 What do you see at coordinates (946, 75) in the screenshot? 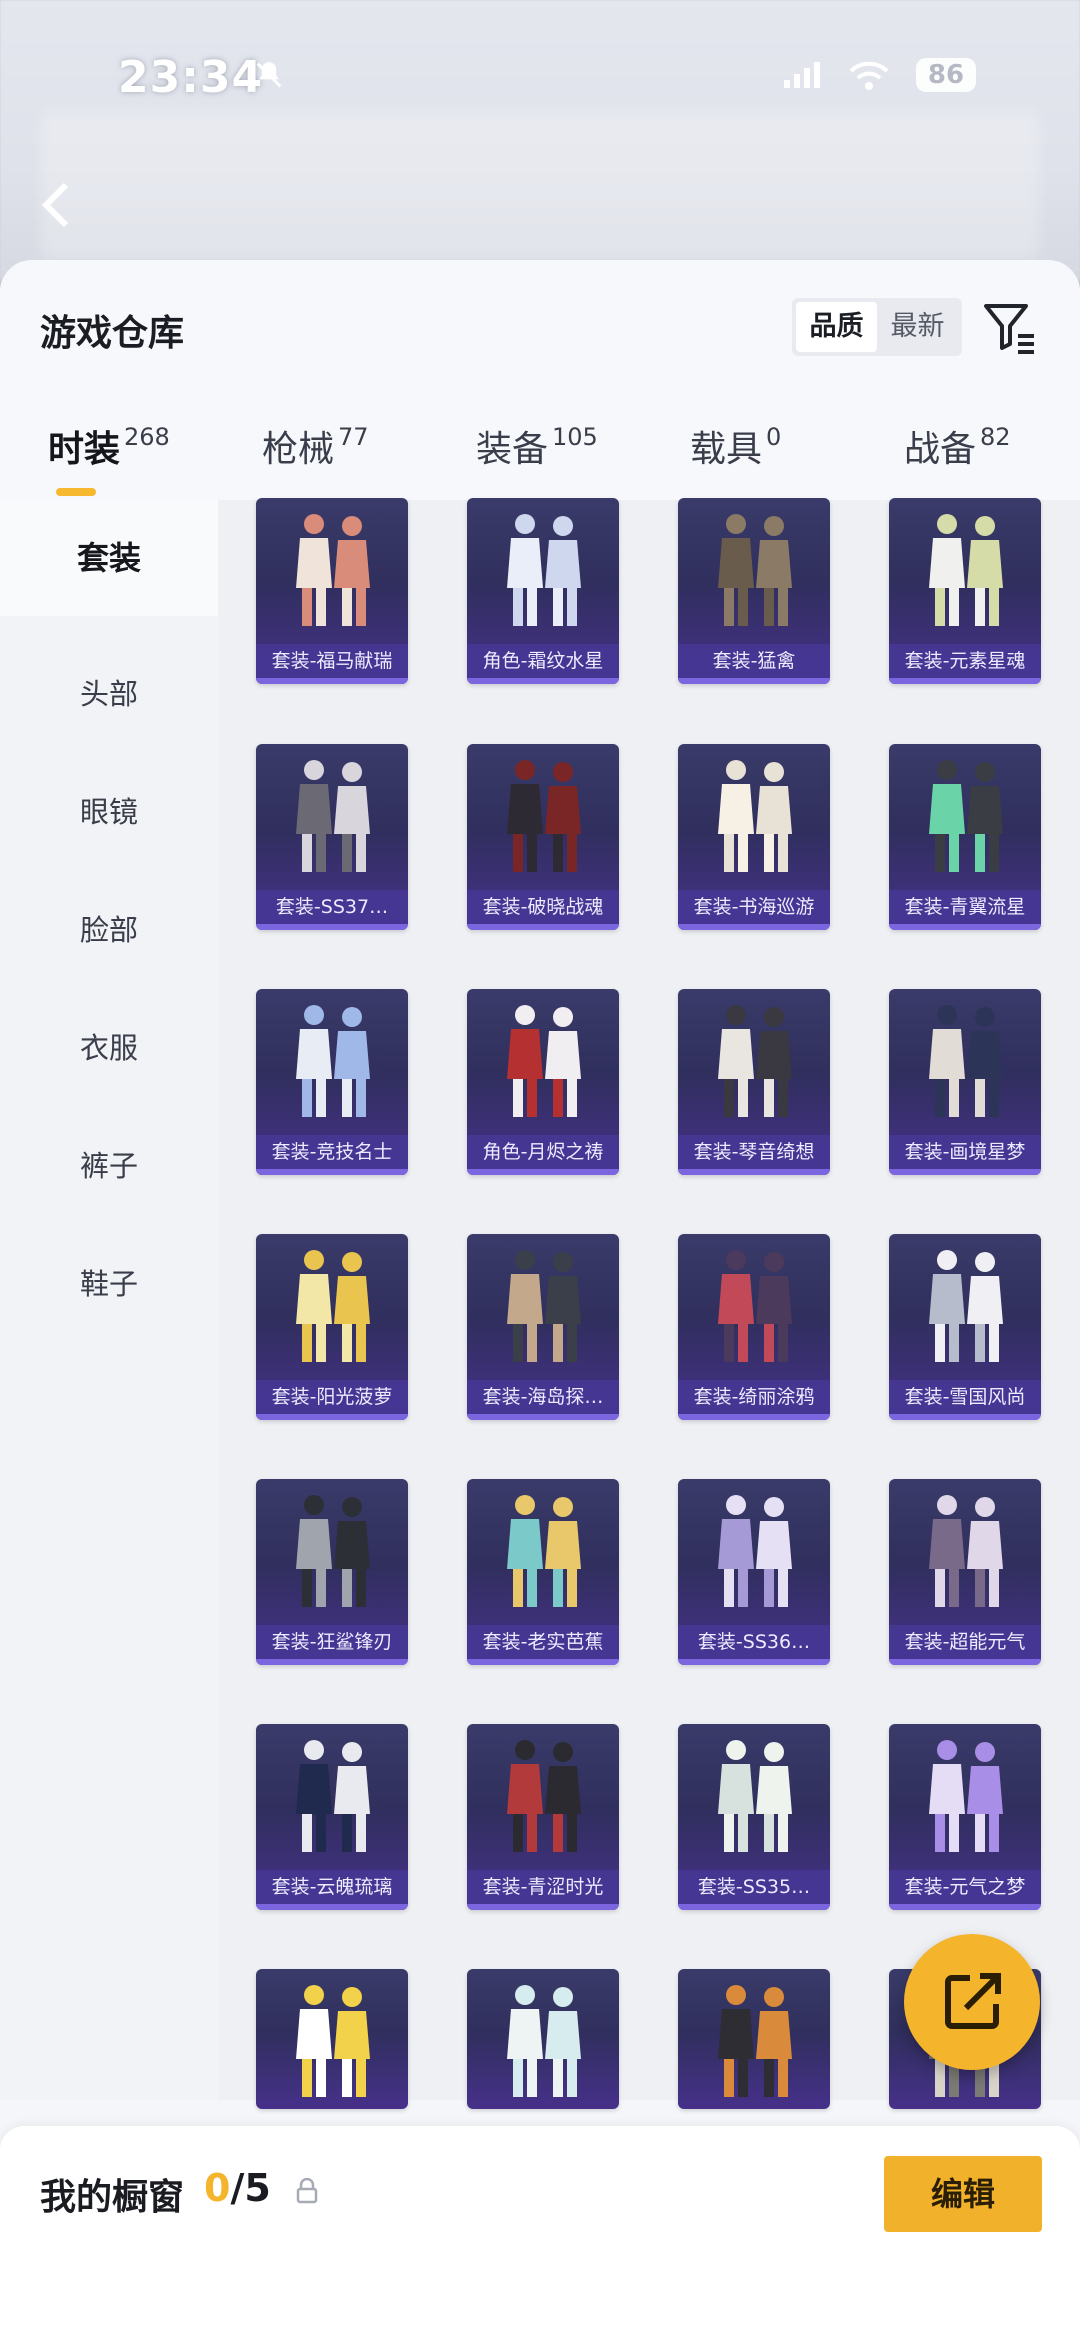
I see `battery-indicator: 86` at bounding box center [946, 75].